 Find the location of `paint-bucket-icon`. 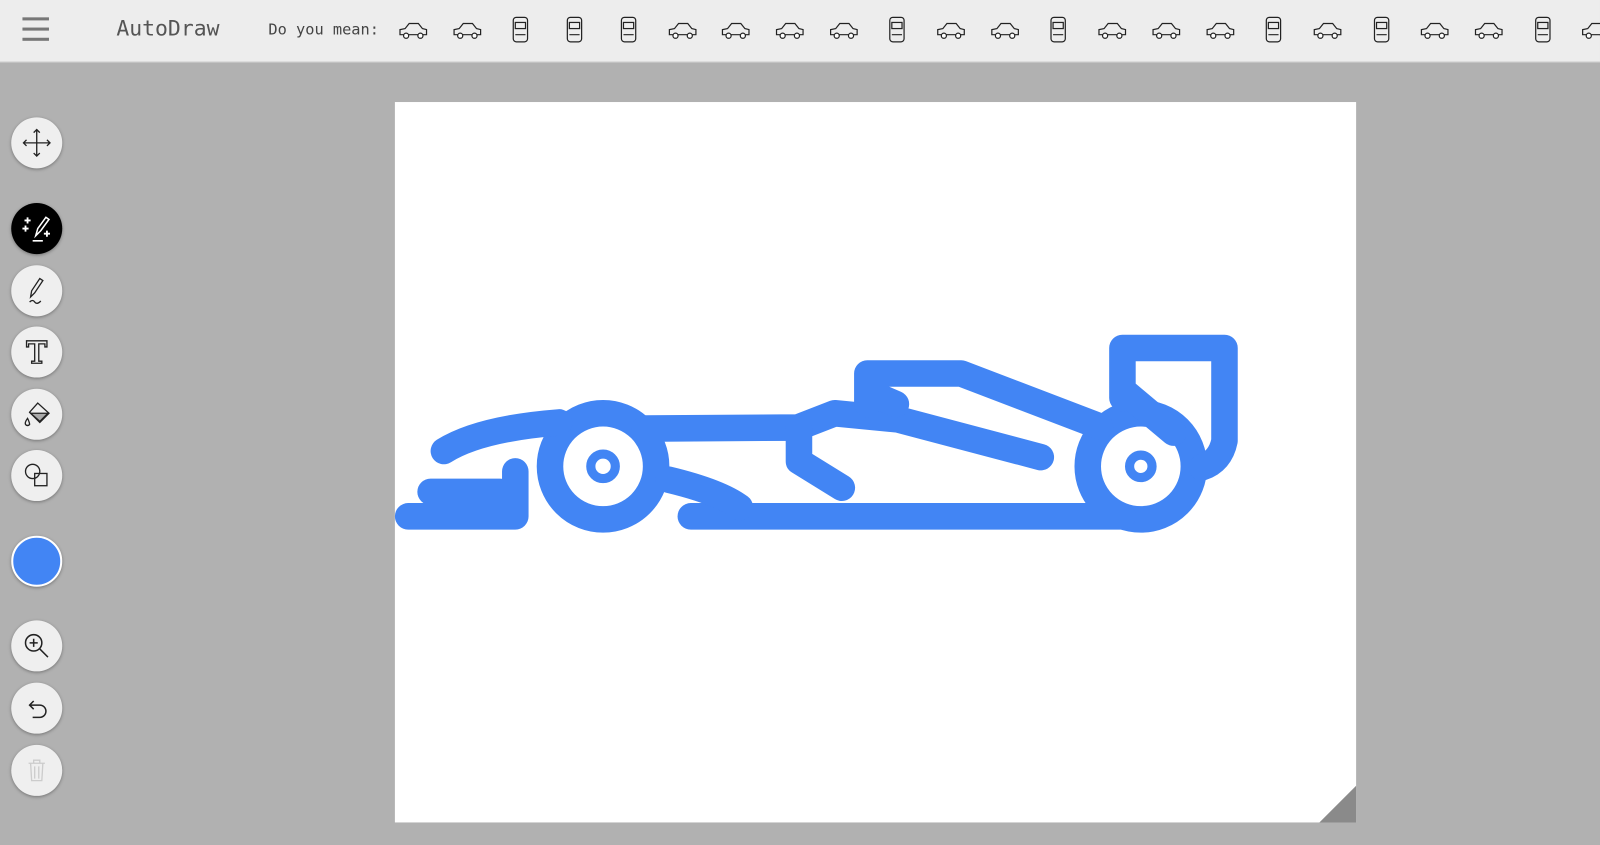

paint-bucket-icon is located at coordinates (37, 414).